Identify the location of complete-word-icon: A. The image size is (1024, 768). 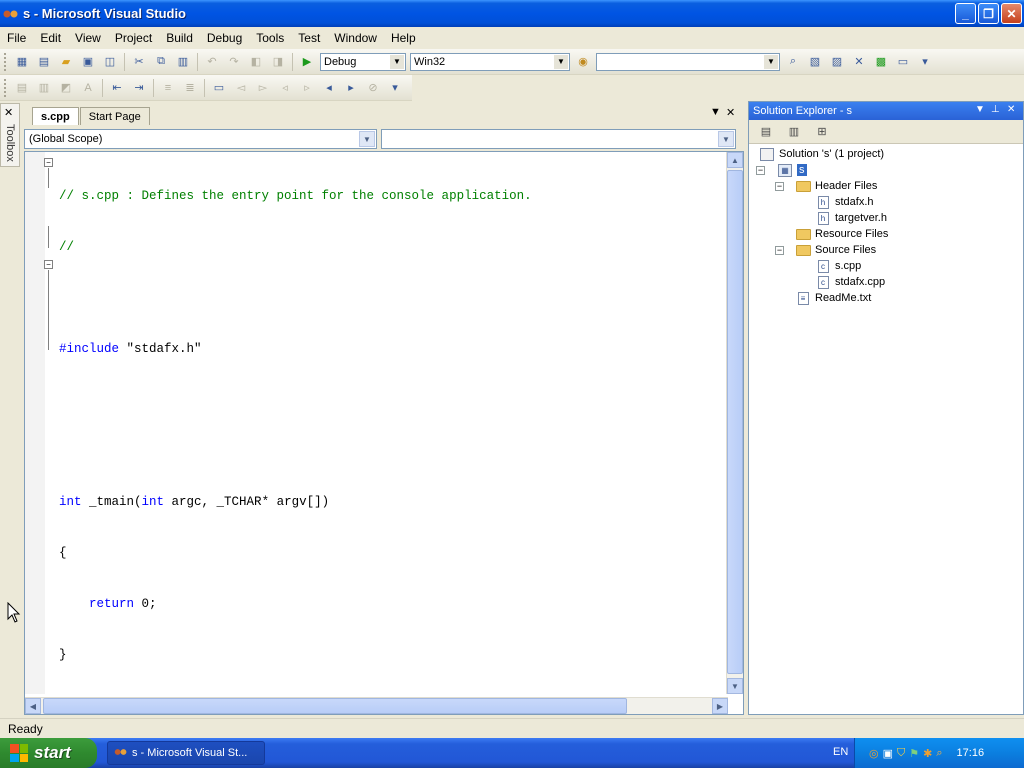
(88, 88).